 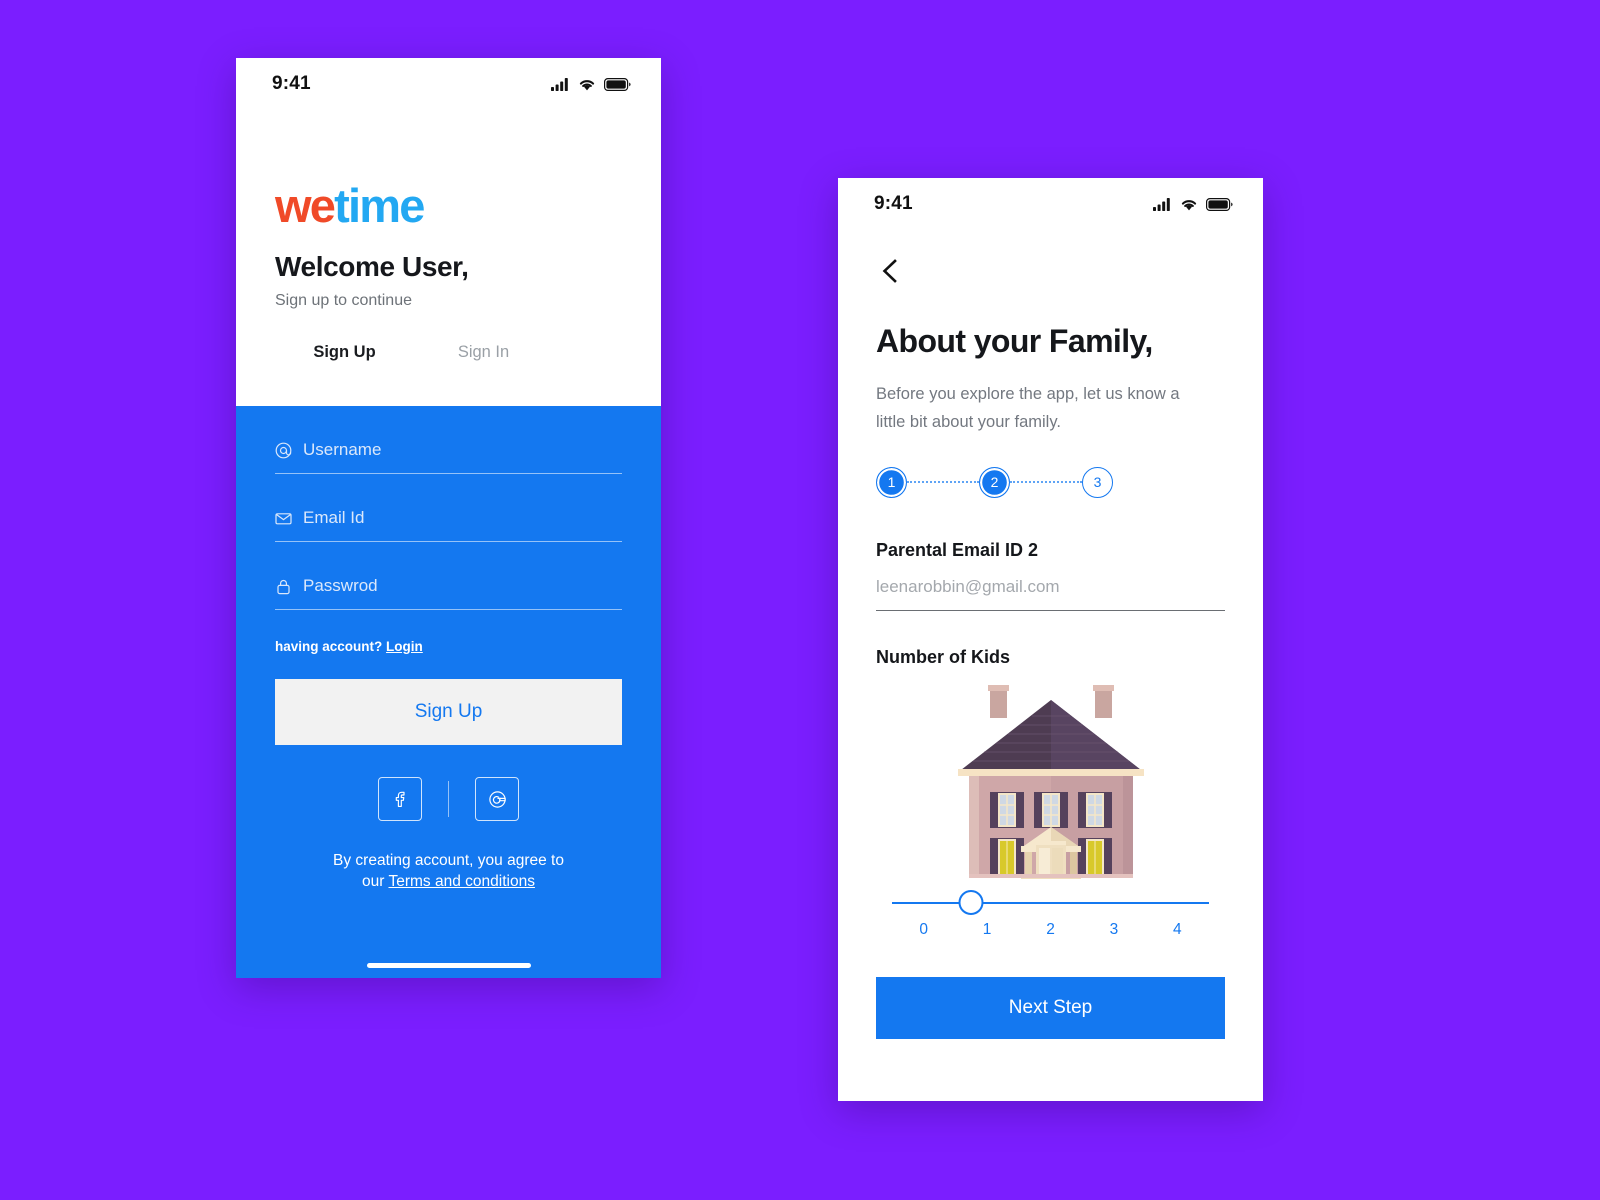 I want to click on auth-tabs: Sign Up Sign In, so click(x=448, y=362).